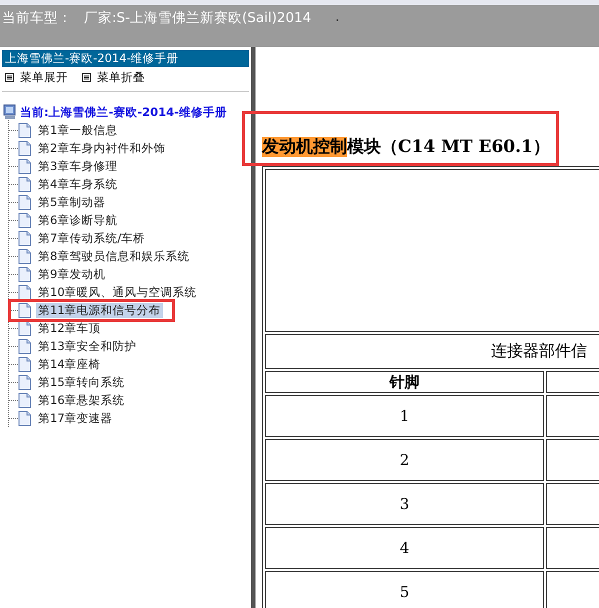 The image size is (599, 608). Describe the element at coordinates (87, 346) in the screenshot. I see `chapter-item: 第13章安全和防护` at that location.